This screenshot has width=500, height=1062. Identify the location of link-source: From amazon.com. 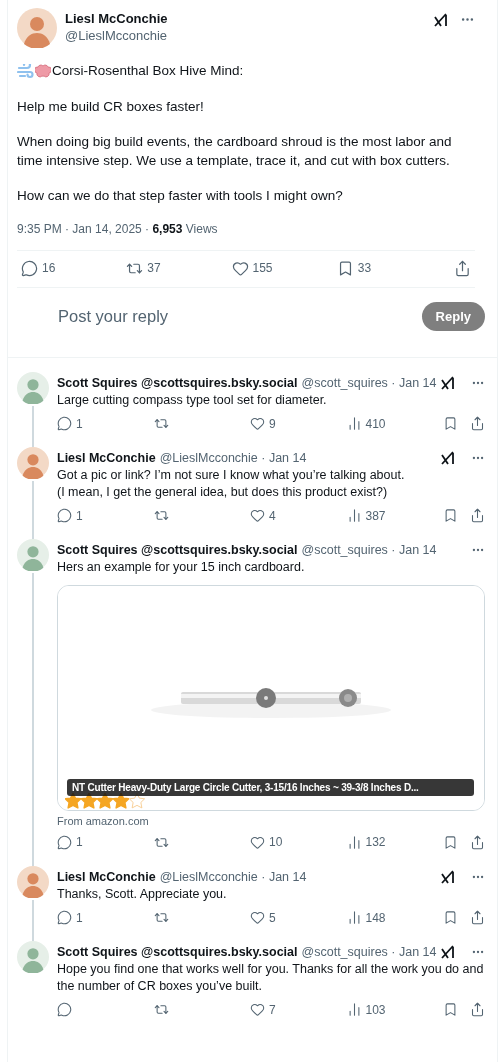
(271, 820).